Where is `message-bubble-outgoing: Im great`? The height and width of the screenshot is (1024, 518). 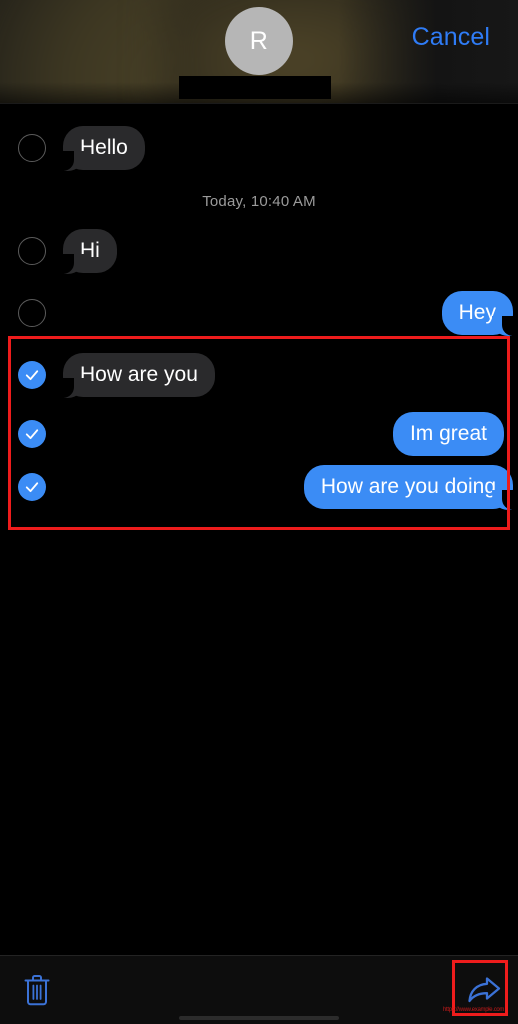
message-bubble-outgoing: Im great is located at coordinates (448, 434).